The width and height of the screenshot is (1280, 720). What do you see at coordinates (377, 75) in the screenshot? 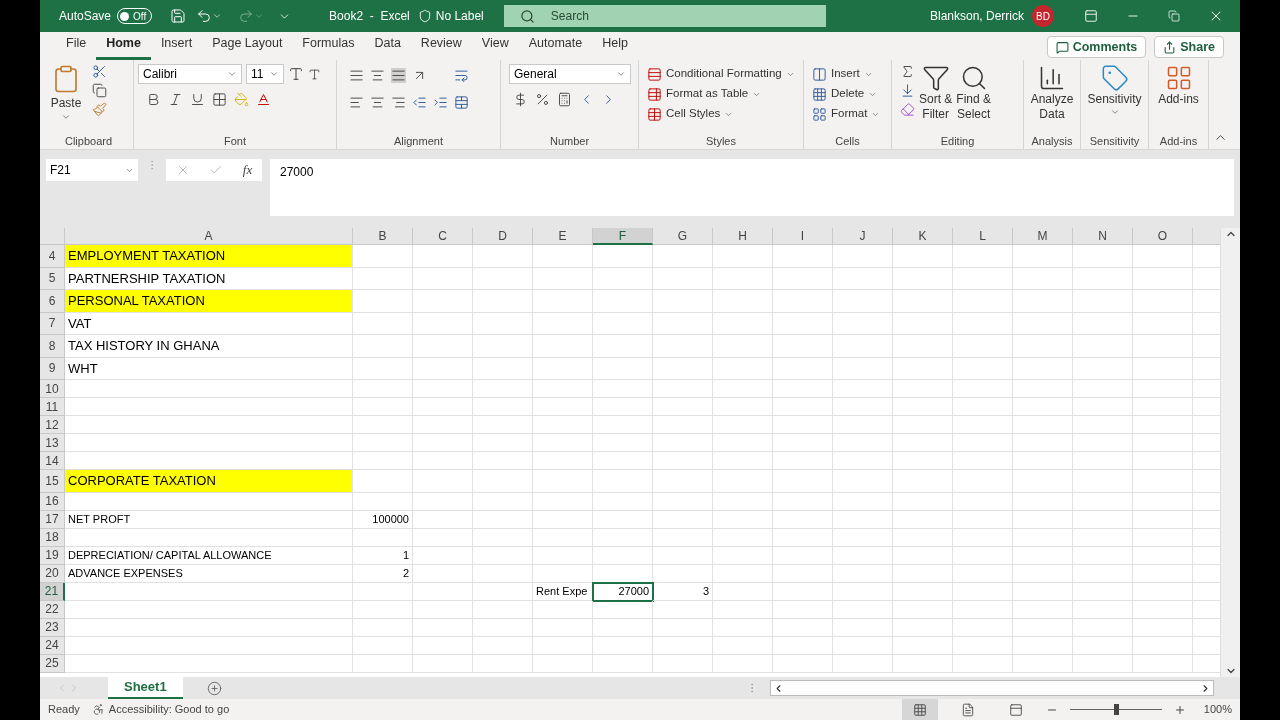
I see `align-middle-icon` at bounding box center [377, 75].